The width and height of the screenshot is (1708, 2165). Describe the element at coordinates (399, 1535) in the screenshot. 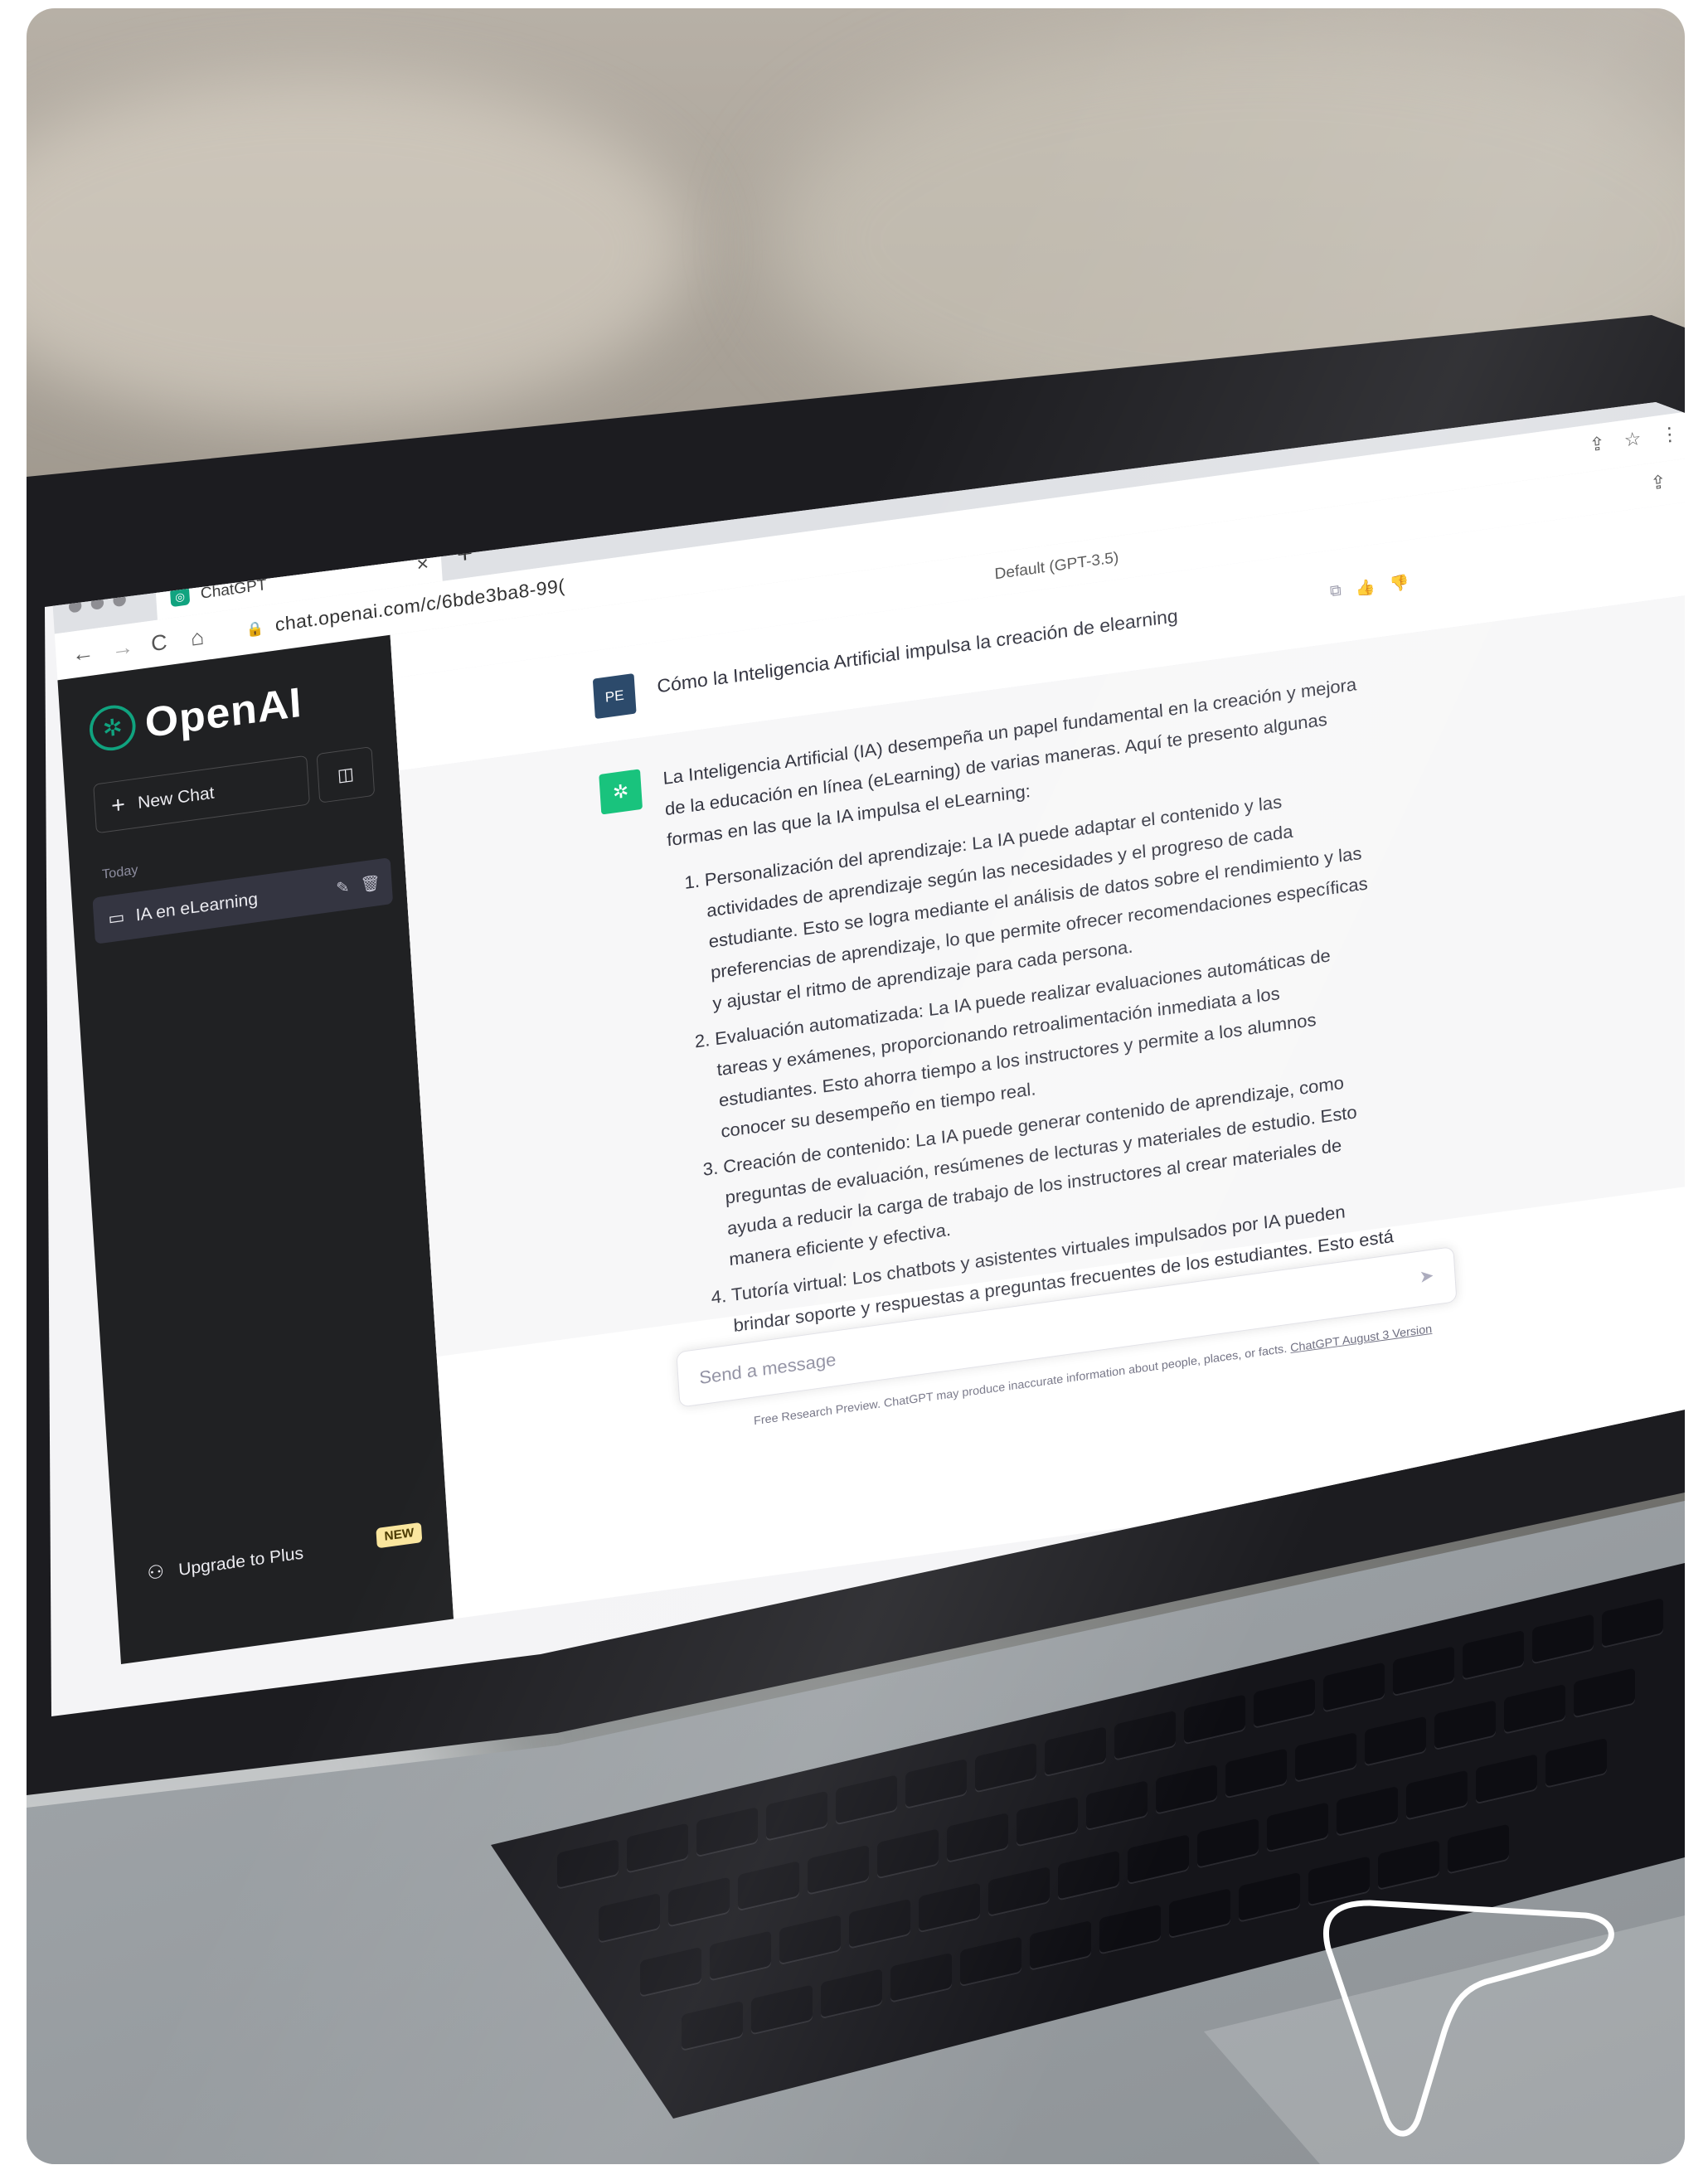

I see `new-badge: NEW` at that location.